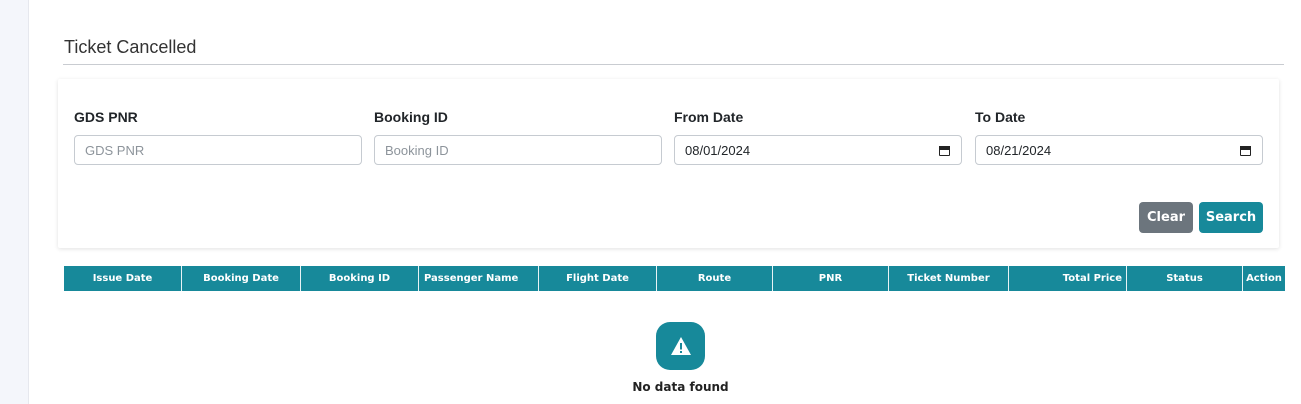 This screenshot has height=404, width=1301. Describe the element at coordinates (1166, 217) in the screenshot. I see `clear-button: Clear` at that location.